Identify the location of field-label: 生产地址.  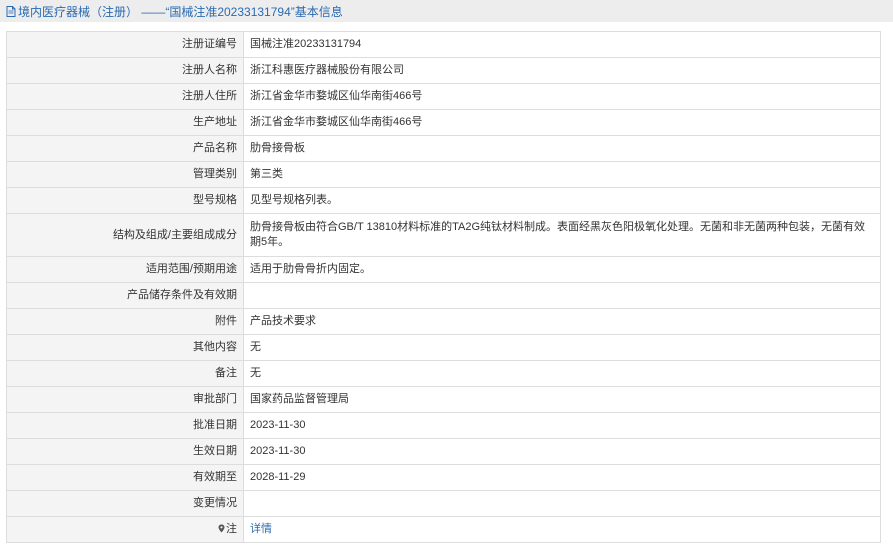
(125, 122).